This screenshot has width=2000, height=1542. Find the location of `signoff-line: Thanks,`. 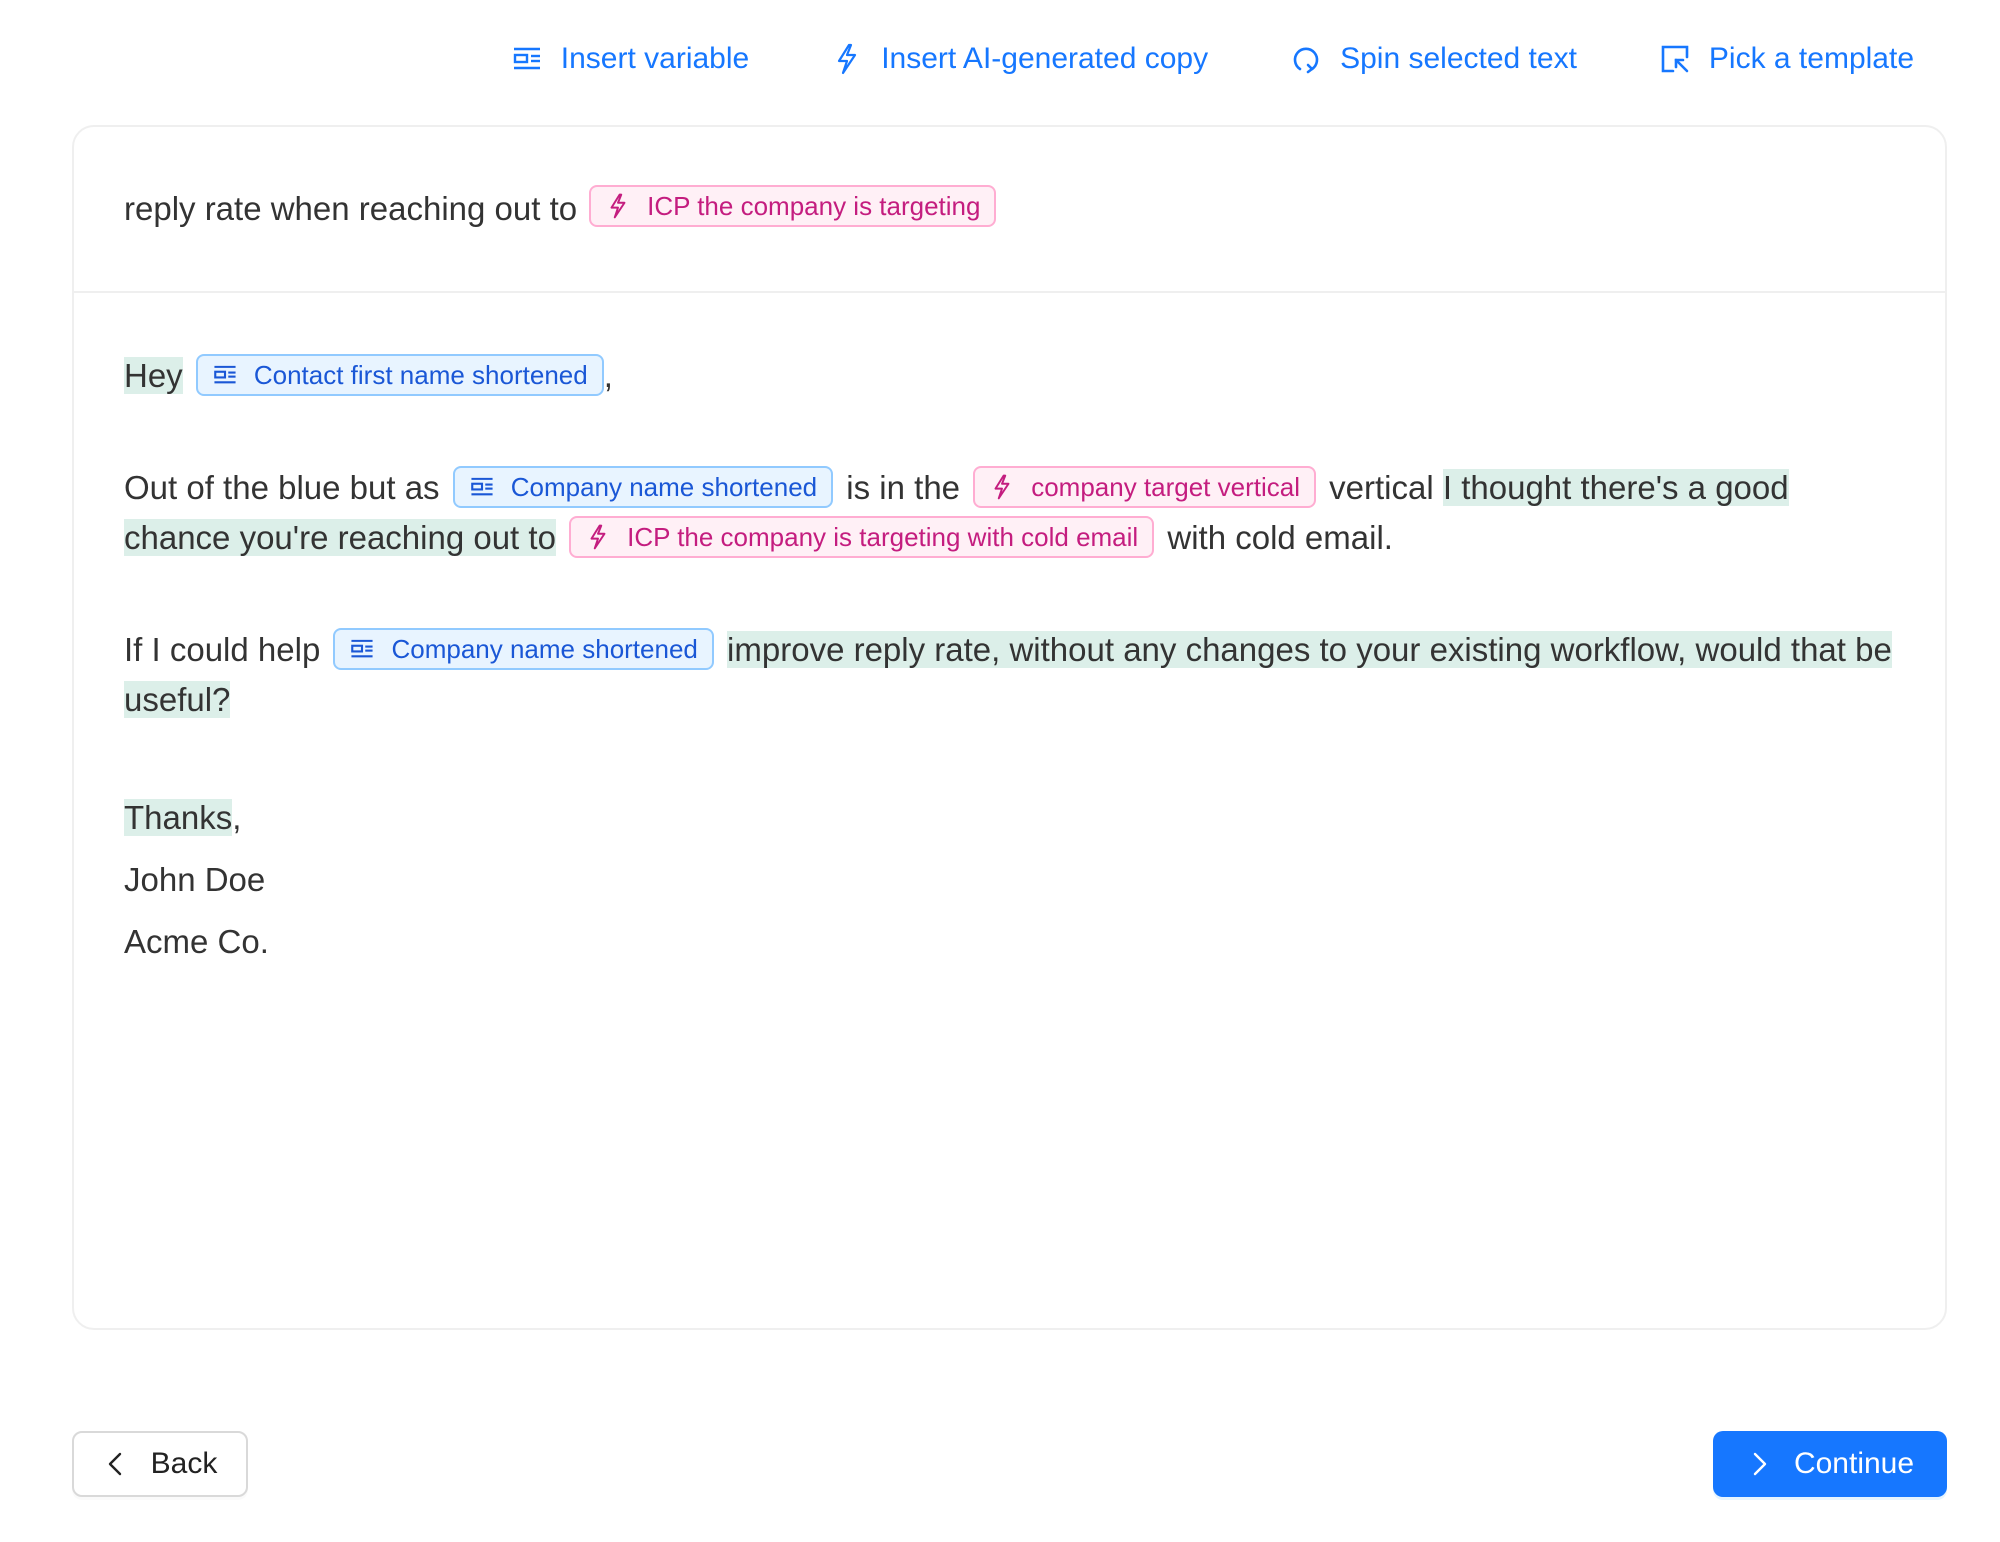

signoff-line: Thanks, is located at coordinates (1009, 818).